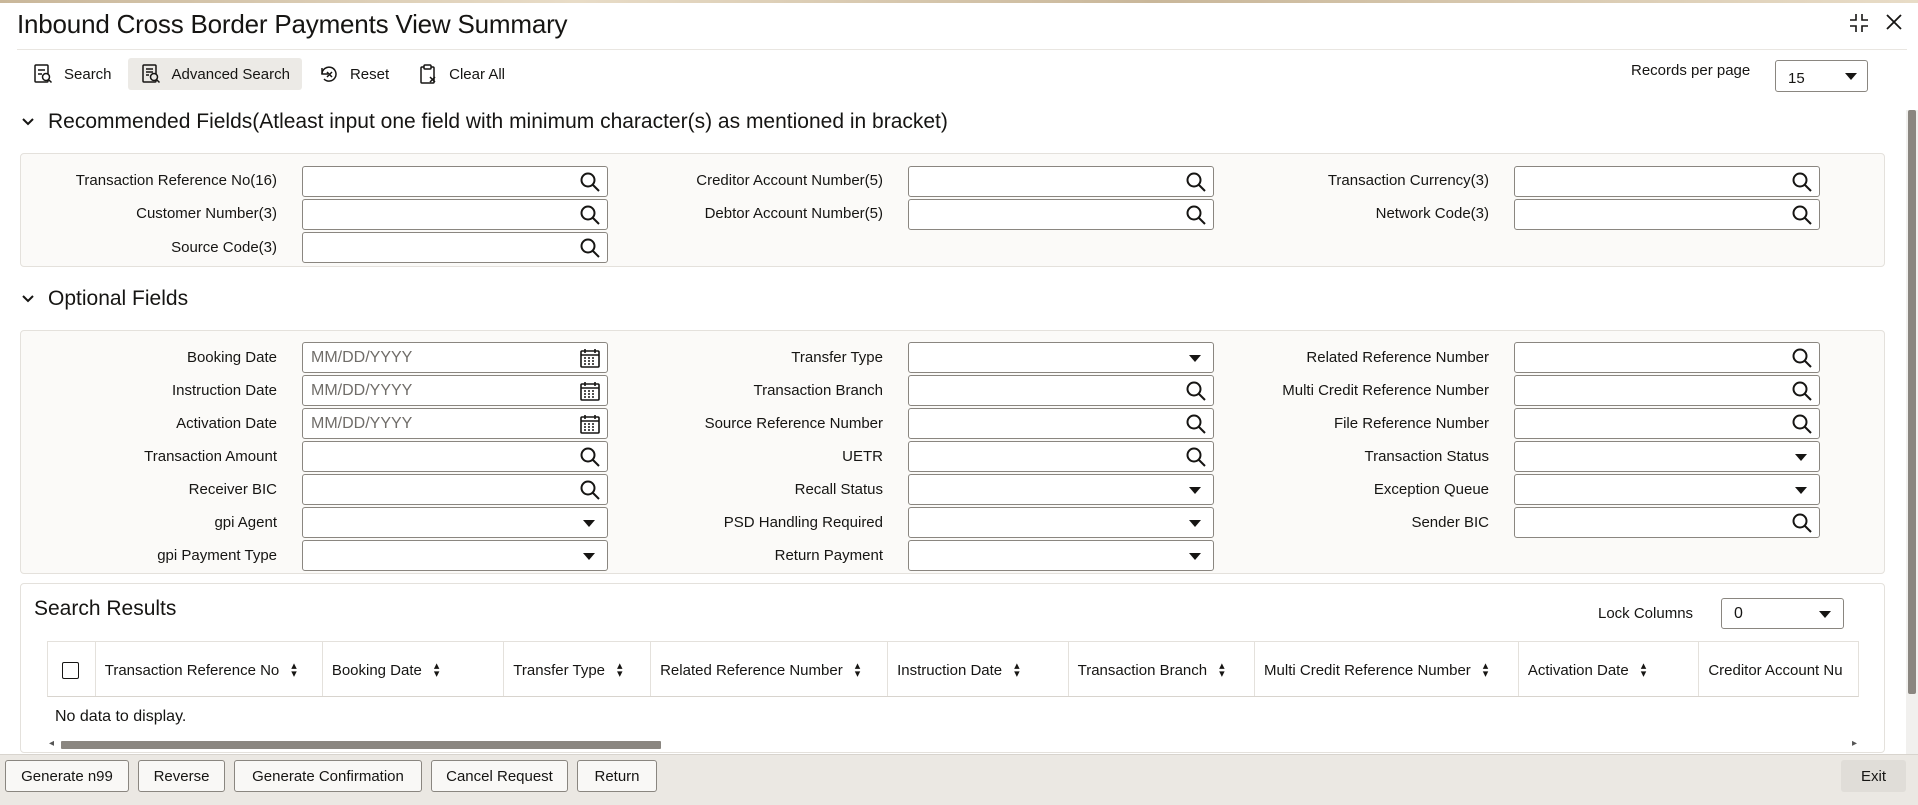 The image size is (1918, 805). I want to click on generate-confirmation-button: Generate Confirmation, so click(328, 776).